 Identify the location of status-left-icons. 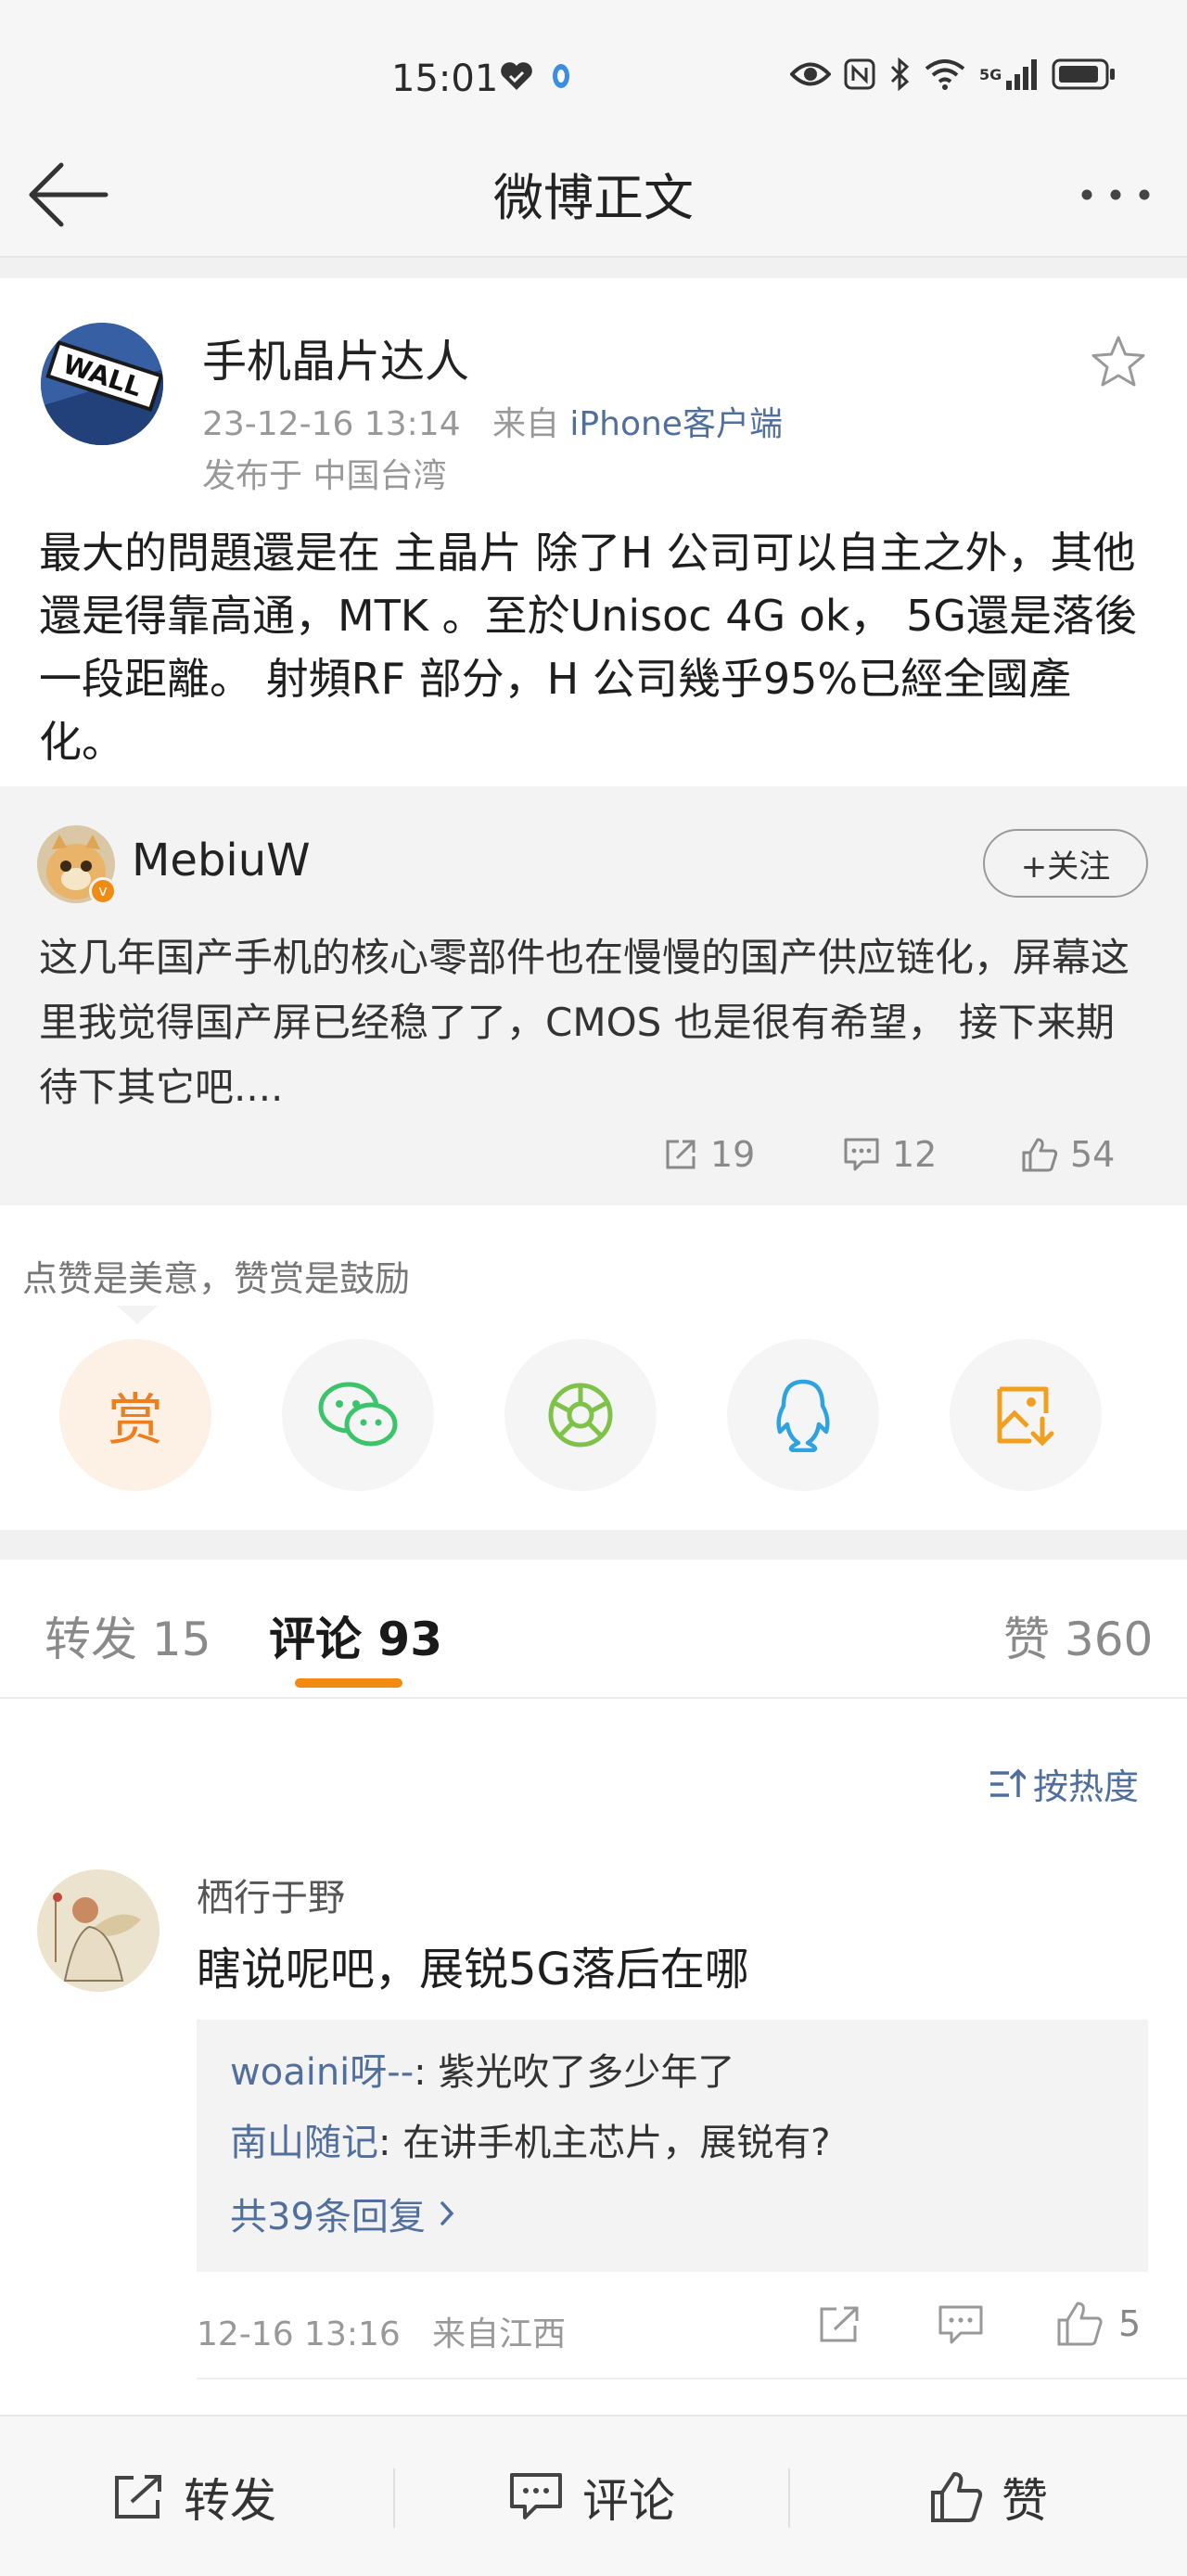
(535, 76).